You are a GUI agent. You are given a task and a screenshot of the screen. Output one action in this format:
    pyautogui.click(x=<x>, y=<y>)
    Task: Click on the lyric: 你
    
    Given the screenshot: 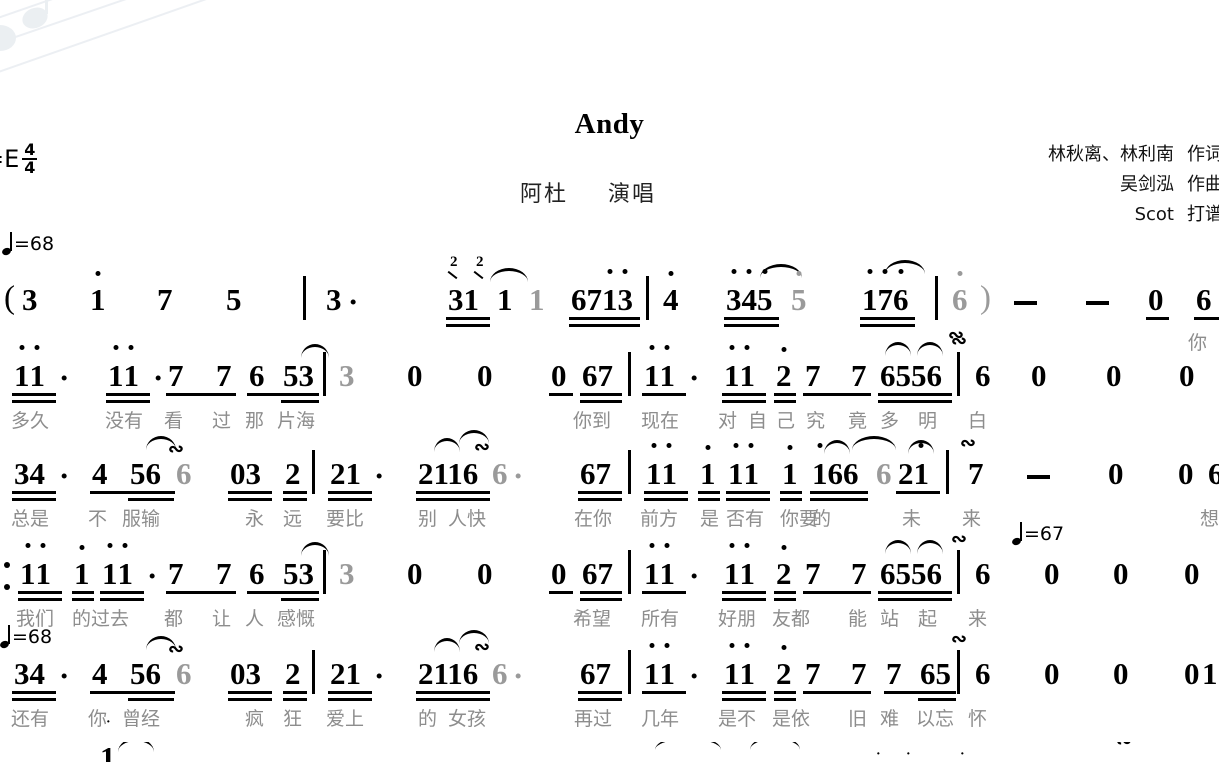 What is the action you would take?
    pyautogui.click(x=98, y=719)
    